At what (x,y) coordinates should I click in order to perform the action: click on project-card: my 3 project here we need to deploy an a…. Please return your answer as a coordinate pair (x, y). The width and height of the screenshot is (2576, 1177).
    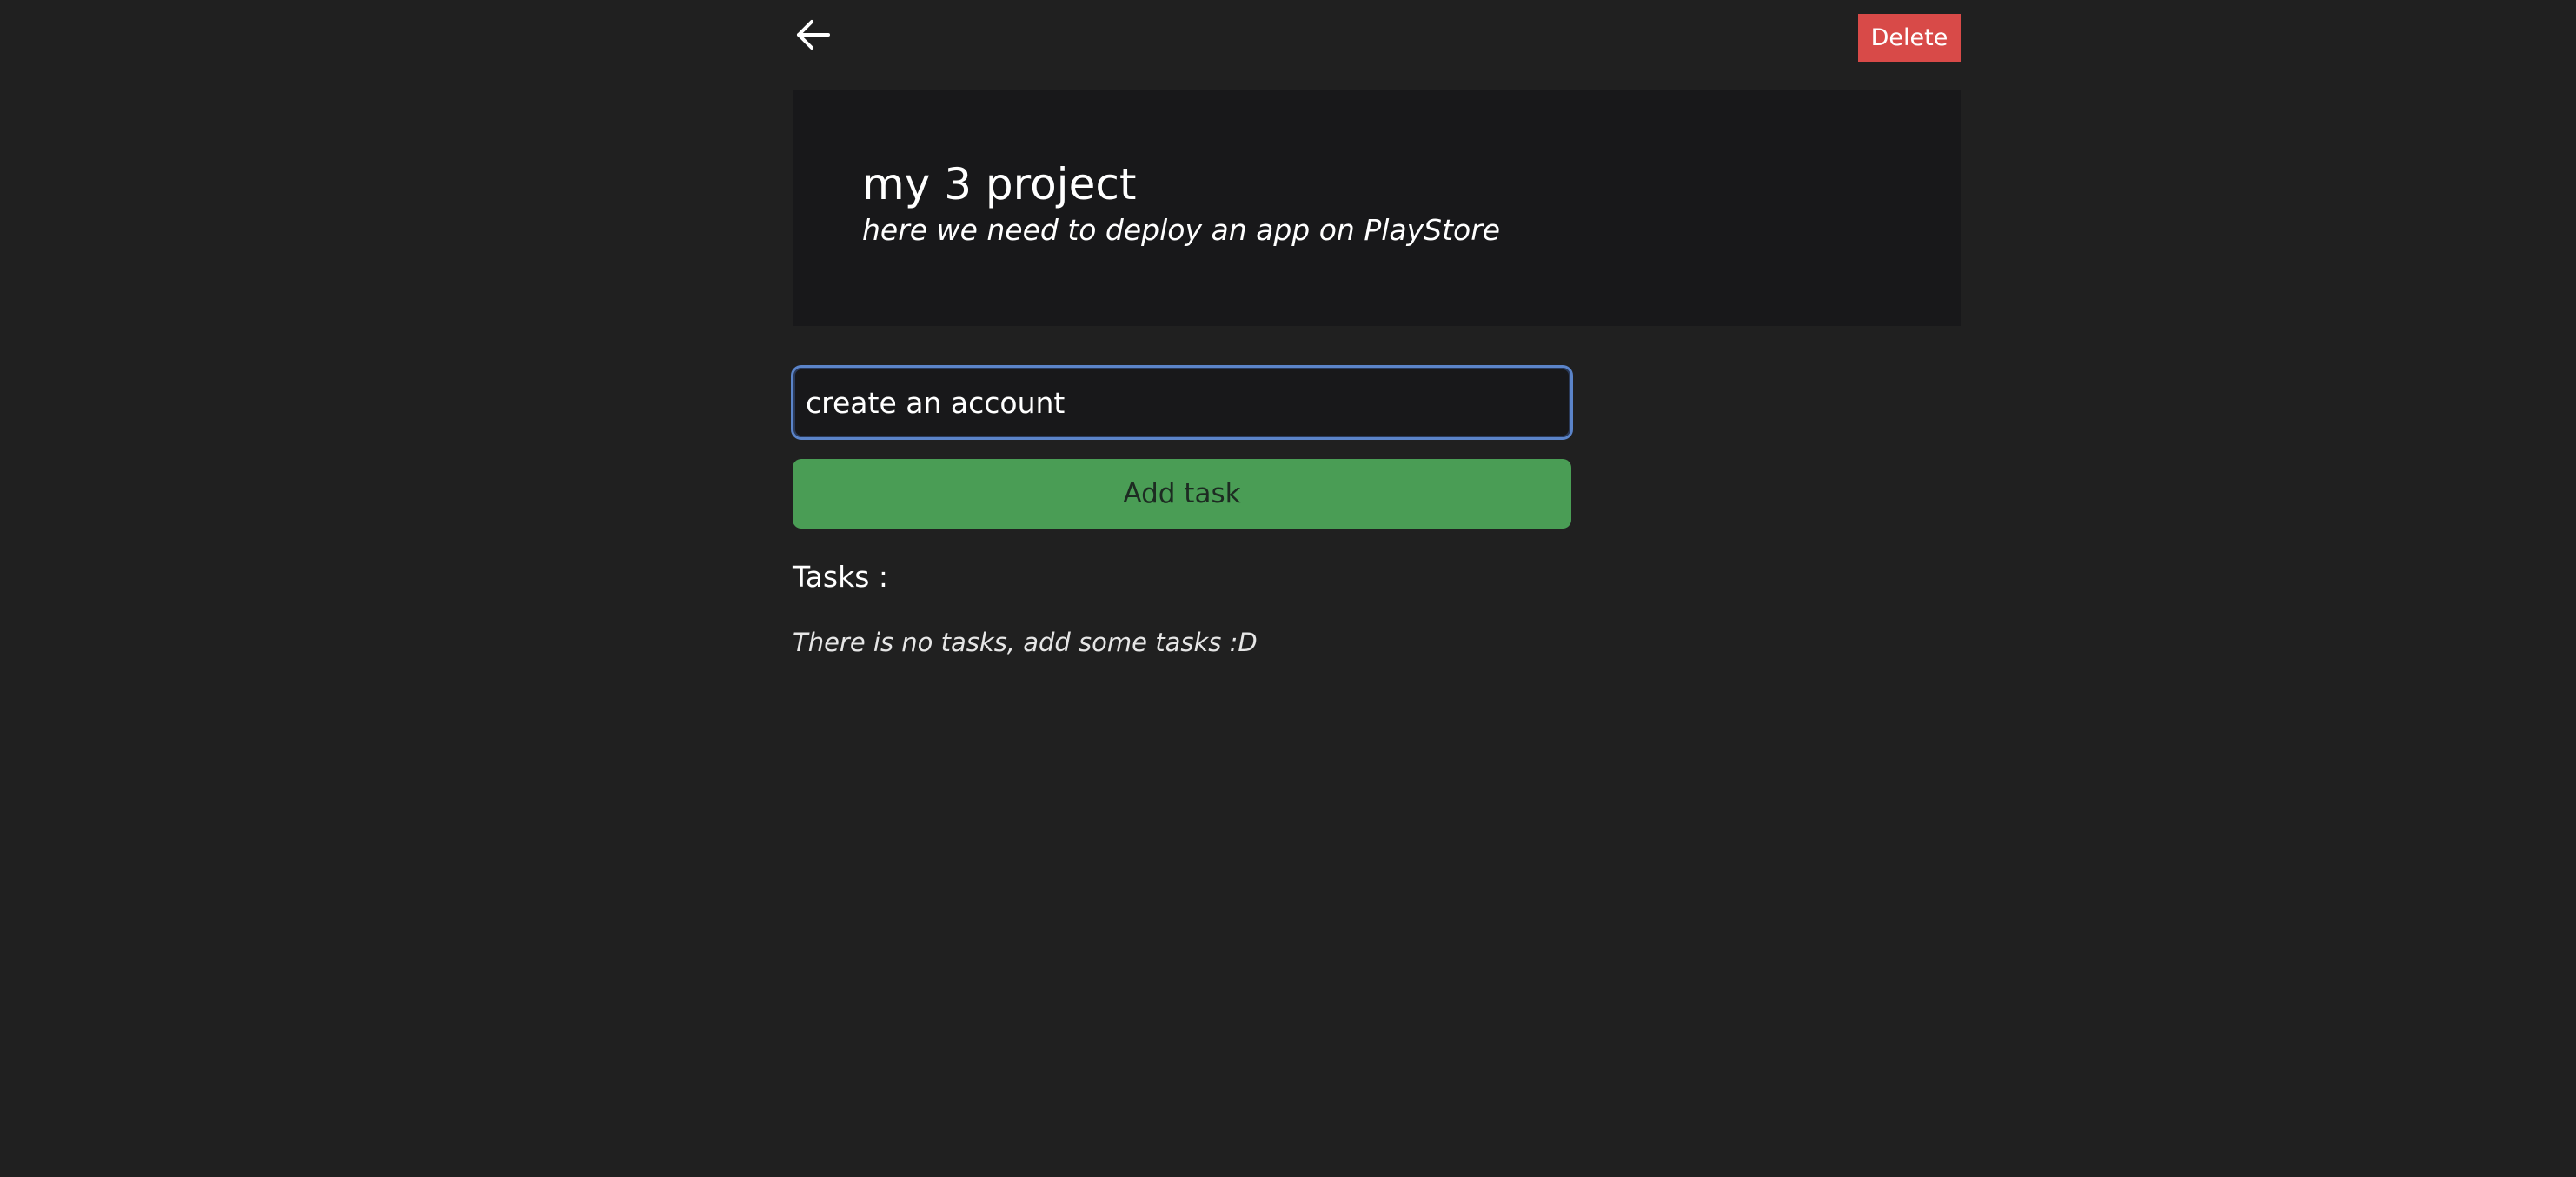
    Looking at the image, I should click on (1377, 208).